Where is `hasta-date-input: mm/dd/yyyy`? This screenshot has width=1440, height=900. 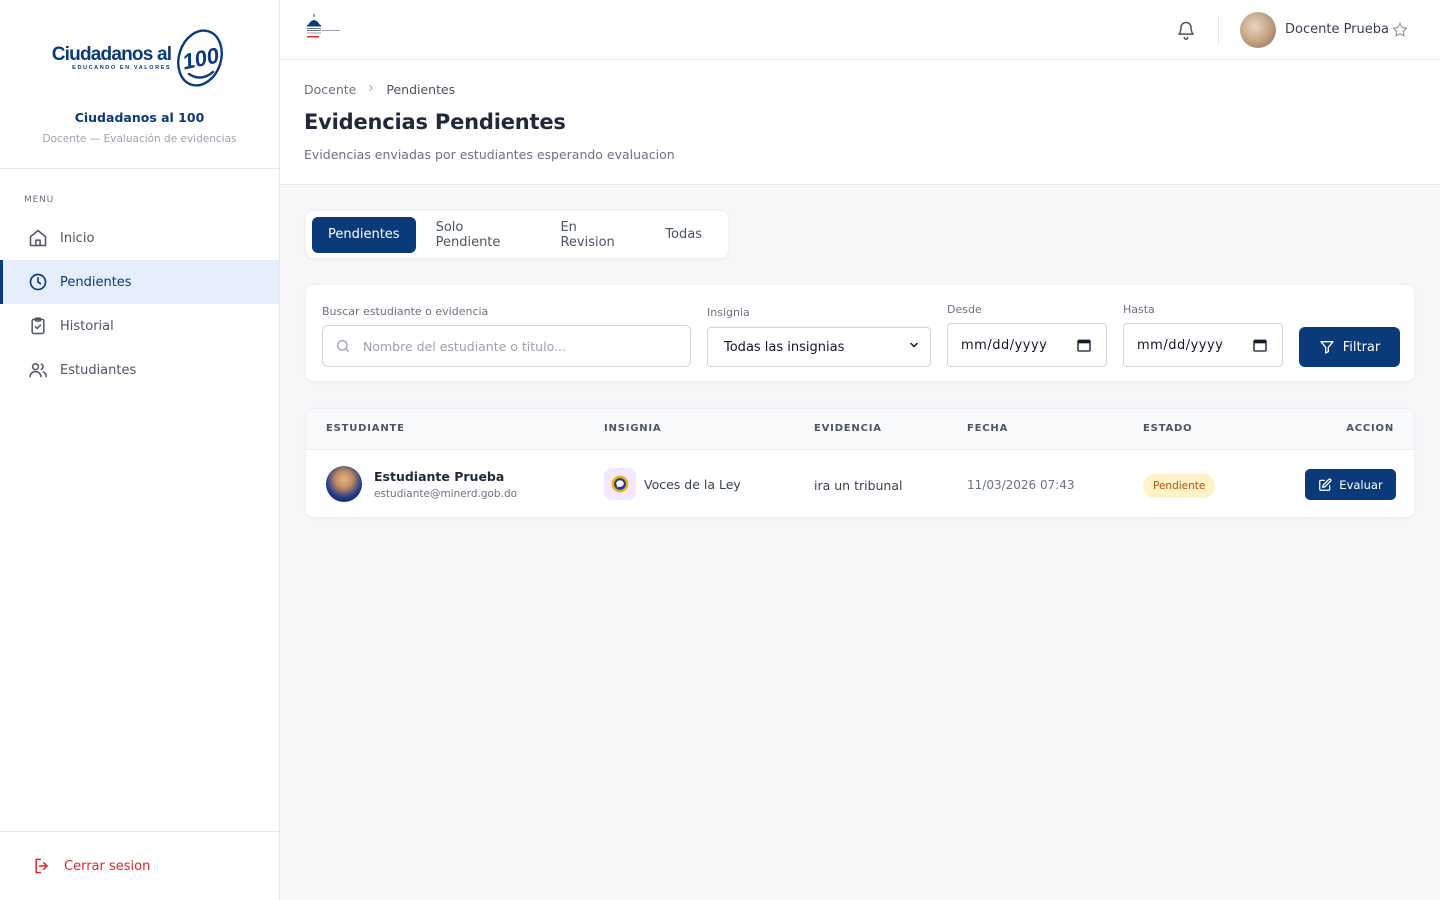 hasta-date-input: mm/dd/yyyy is located at coordinates (1203, 345).